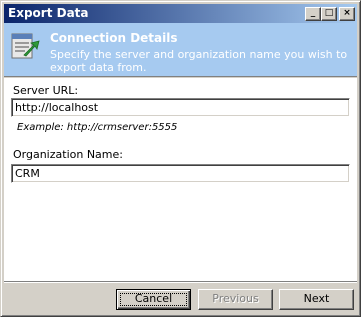 The image size is (361, 317). What do you see at coordinates (68, 154) in the screenshot?
I see `organization-name-label: Organization Name:` at bounding box center [68, 154].